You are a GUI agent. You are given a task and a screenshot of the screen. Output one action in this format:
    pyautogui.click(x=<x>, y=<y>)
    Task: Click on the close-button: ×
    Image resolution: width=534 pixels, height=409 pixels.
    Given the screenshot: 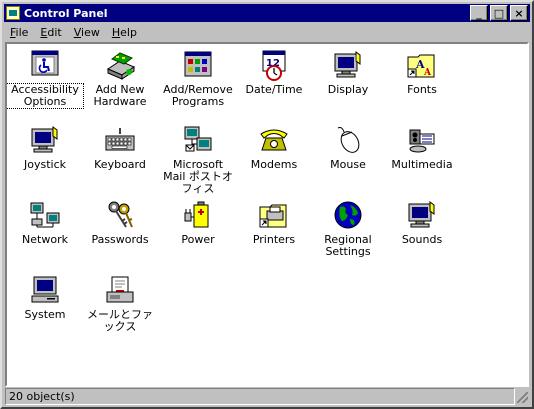 What is the action you would take?
    pyautogui.click(x=519, y=13)
    